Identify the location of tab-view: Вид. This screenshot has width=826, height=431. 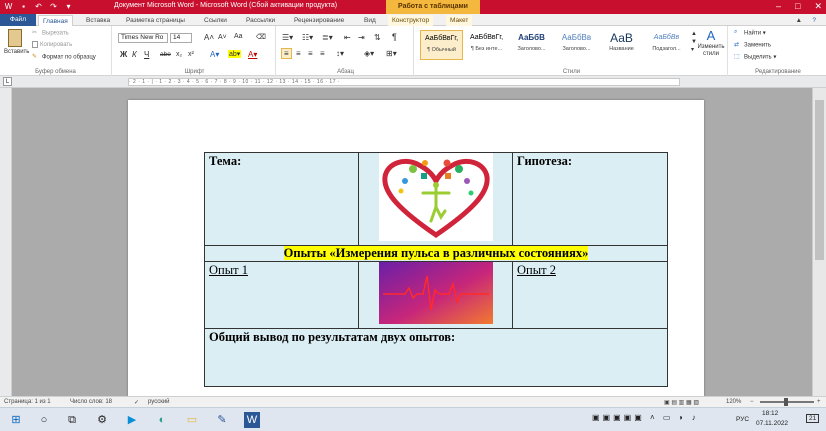
(370, 20).